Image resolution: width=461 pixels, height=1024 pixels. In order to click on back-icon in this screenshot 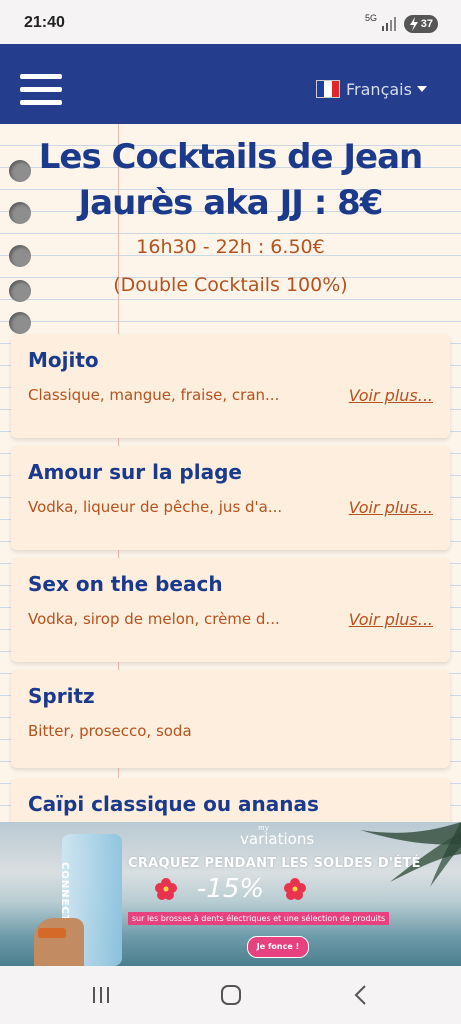, I will do `click(361, 995)`.